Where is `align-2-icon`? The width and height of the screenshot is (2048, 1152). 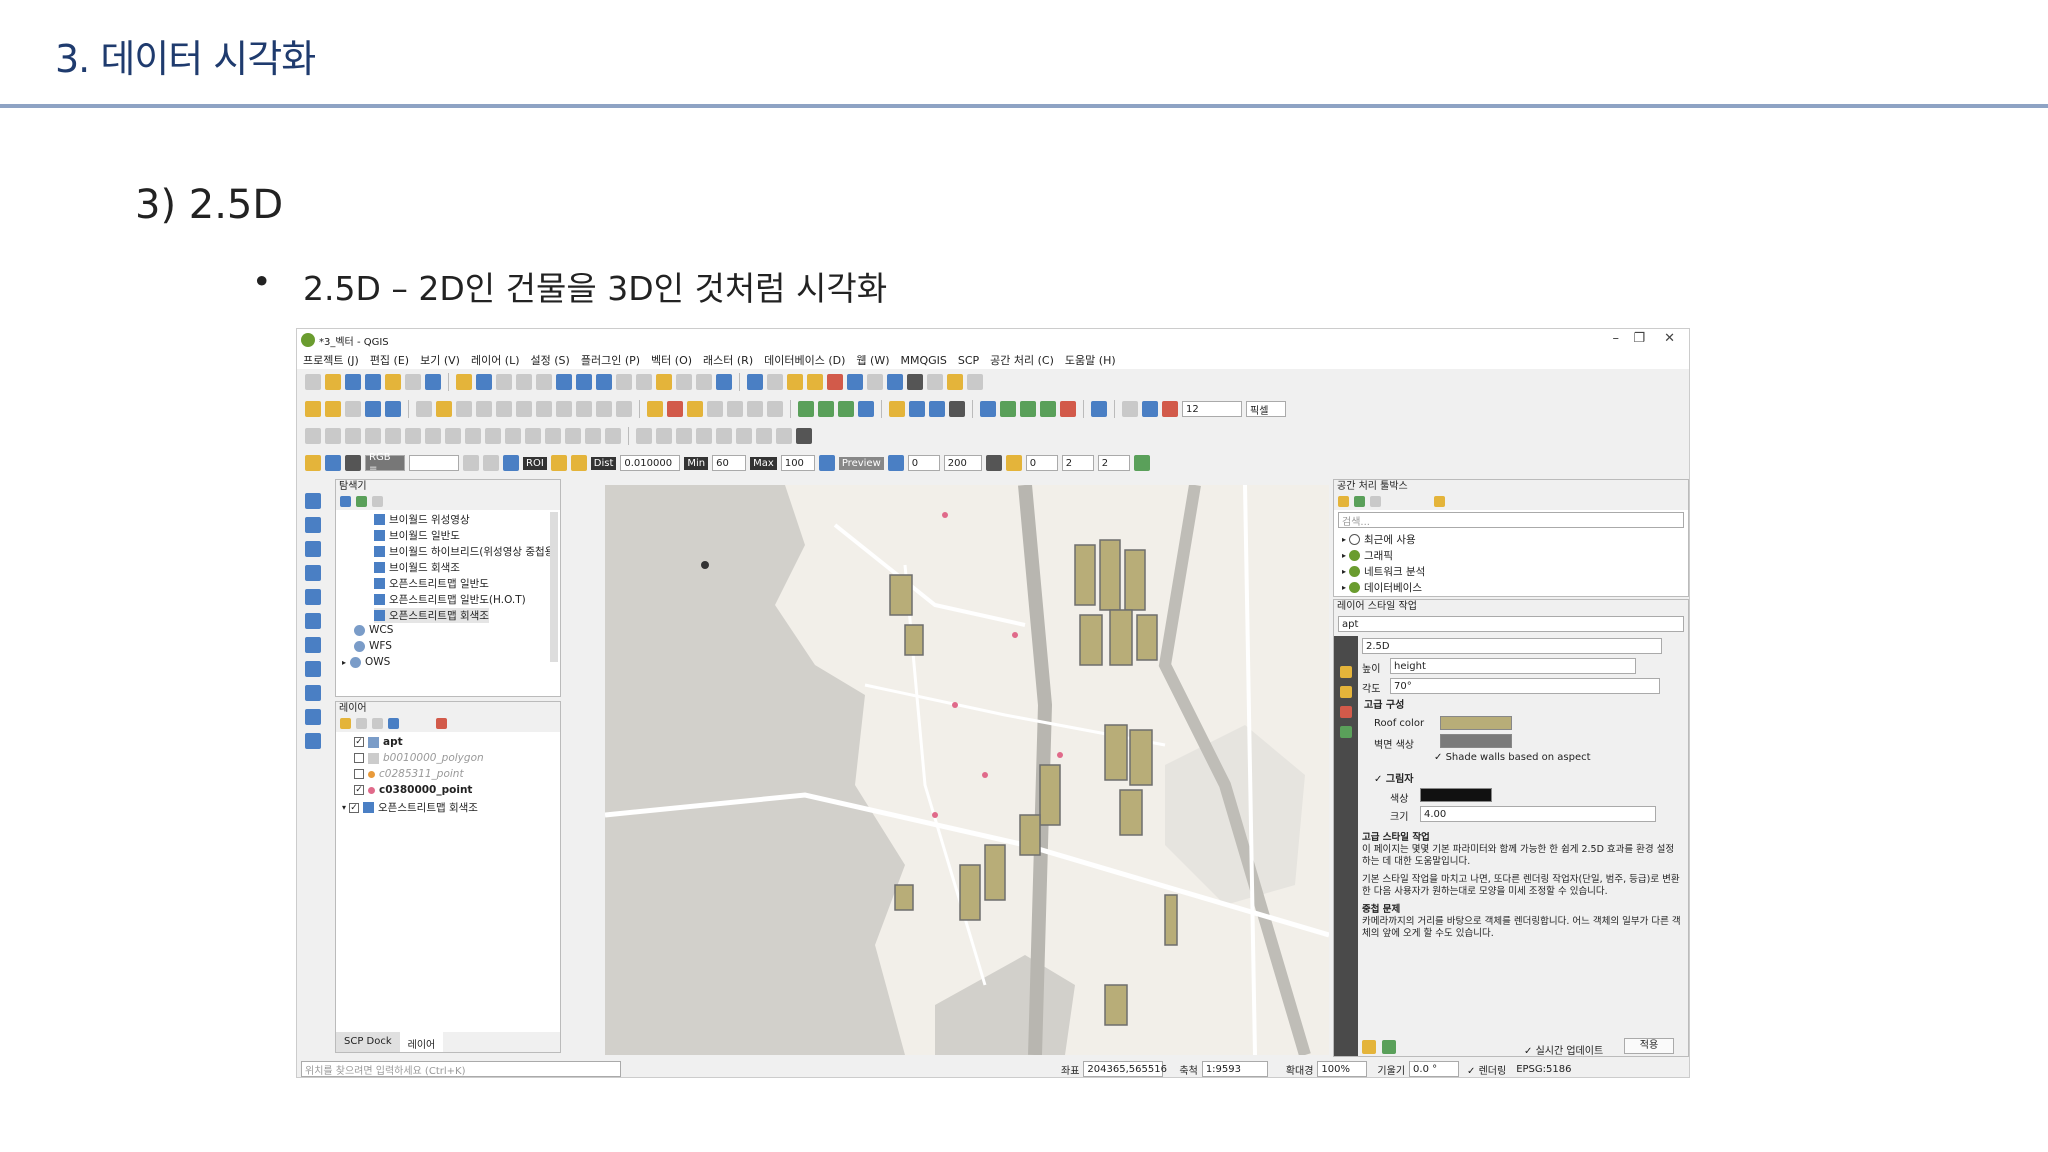 align-2-icon is located at coordinates (664, 436).